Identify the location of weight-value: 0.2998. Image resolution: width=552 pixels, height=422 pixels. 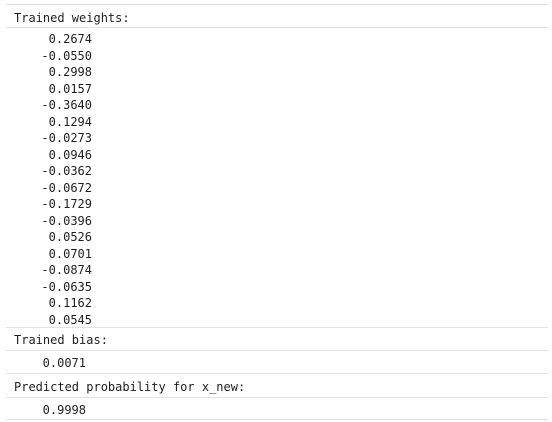
(70, 72).